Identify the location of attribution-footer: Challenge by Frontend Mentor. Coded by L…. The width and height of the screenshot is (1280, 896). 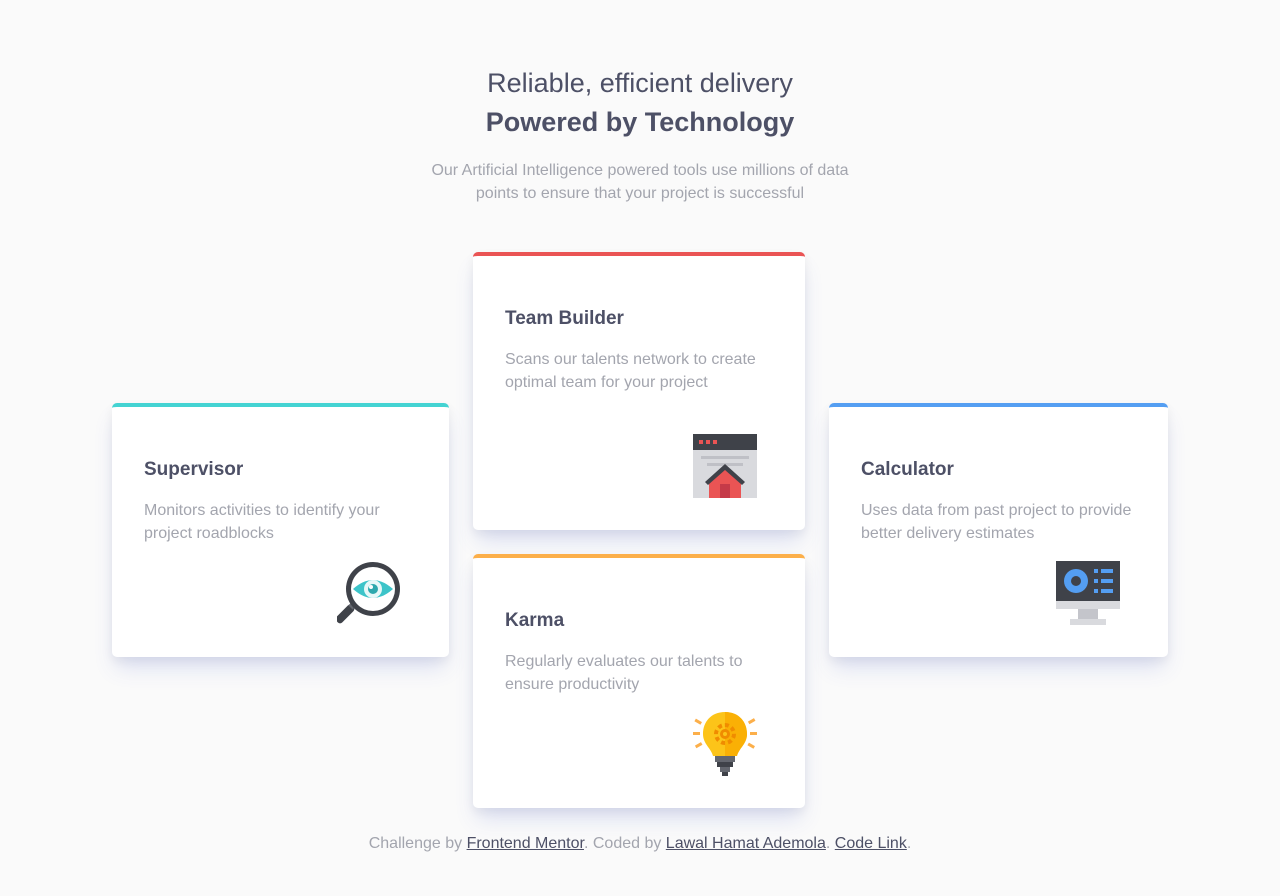
(640, 843).